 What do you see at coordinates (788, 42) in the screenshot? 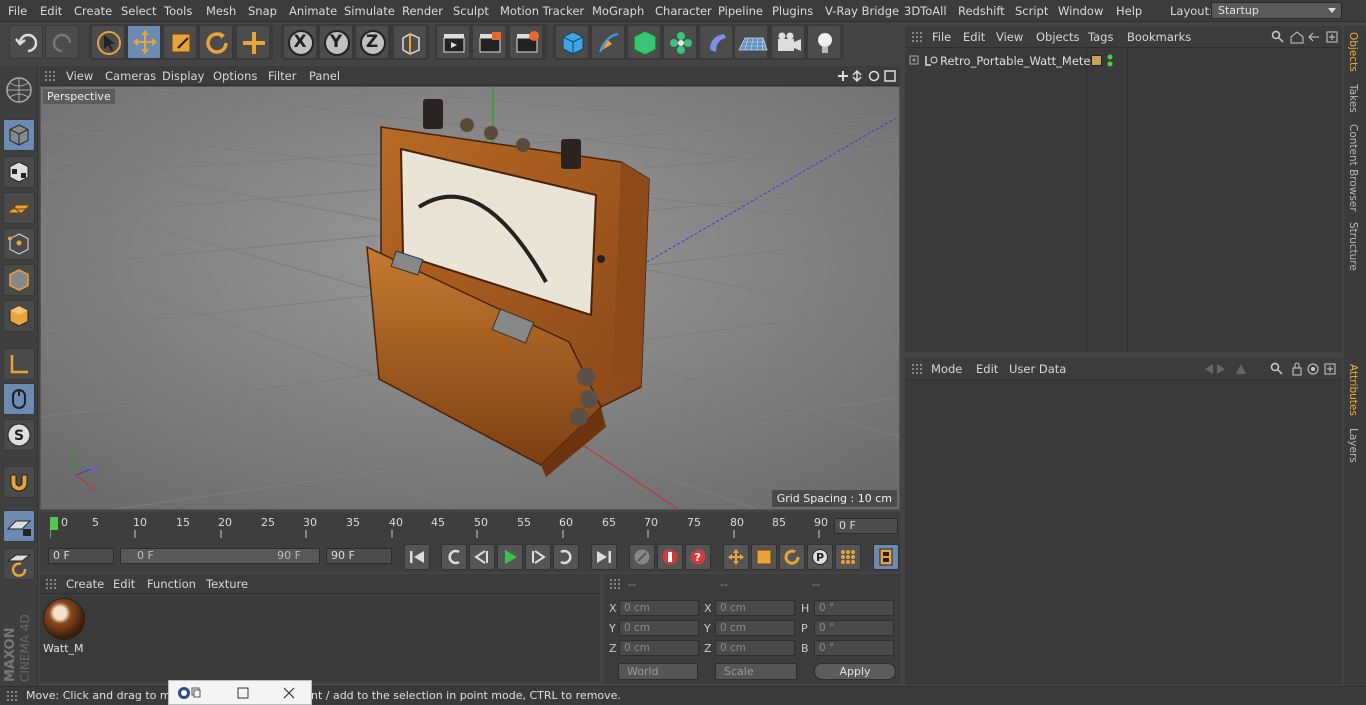
I see `camera-button` at bounding box center [788, 42].